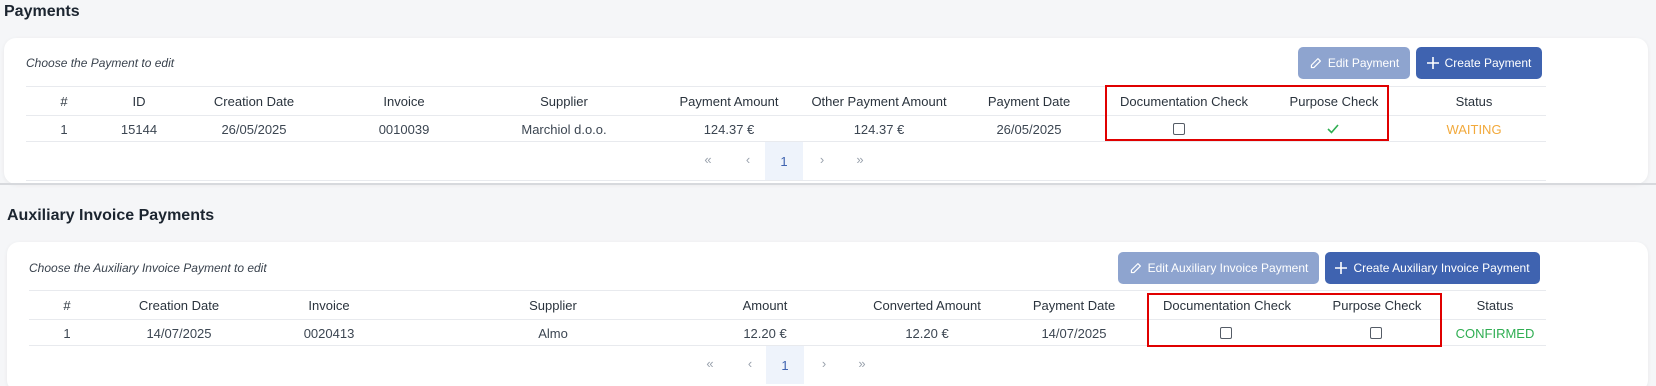 The width and height of the screenshot is (1656, 386). What do you see at coordinates (1029, 101) in the screenshot?
I see `col-header-payment-date: Payment Date` at bounding box center [1029, 101].